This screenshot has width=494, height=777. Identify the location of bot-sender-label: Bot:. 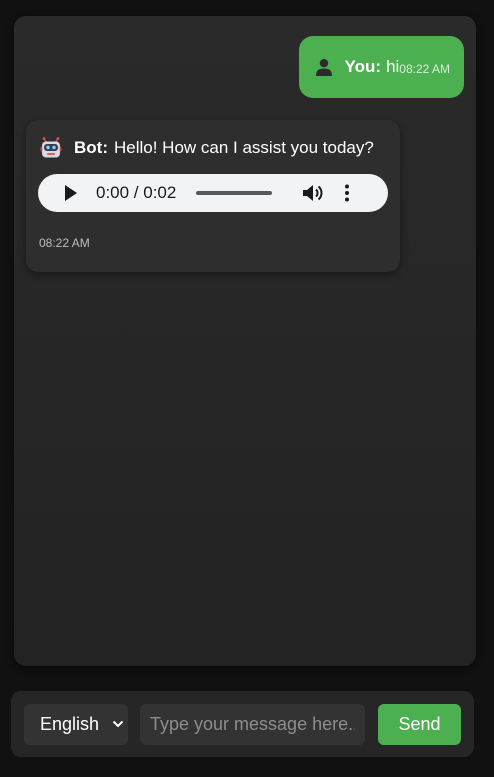
(91, 147).